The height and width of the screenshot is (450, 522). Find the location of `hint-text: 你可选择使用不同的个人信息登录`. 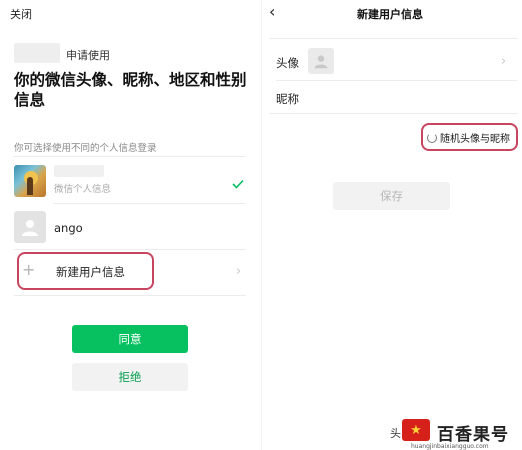

hint-text: 你可选择使用不同的个人信息登录 is located at coordinates (85, 148).